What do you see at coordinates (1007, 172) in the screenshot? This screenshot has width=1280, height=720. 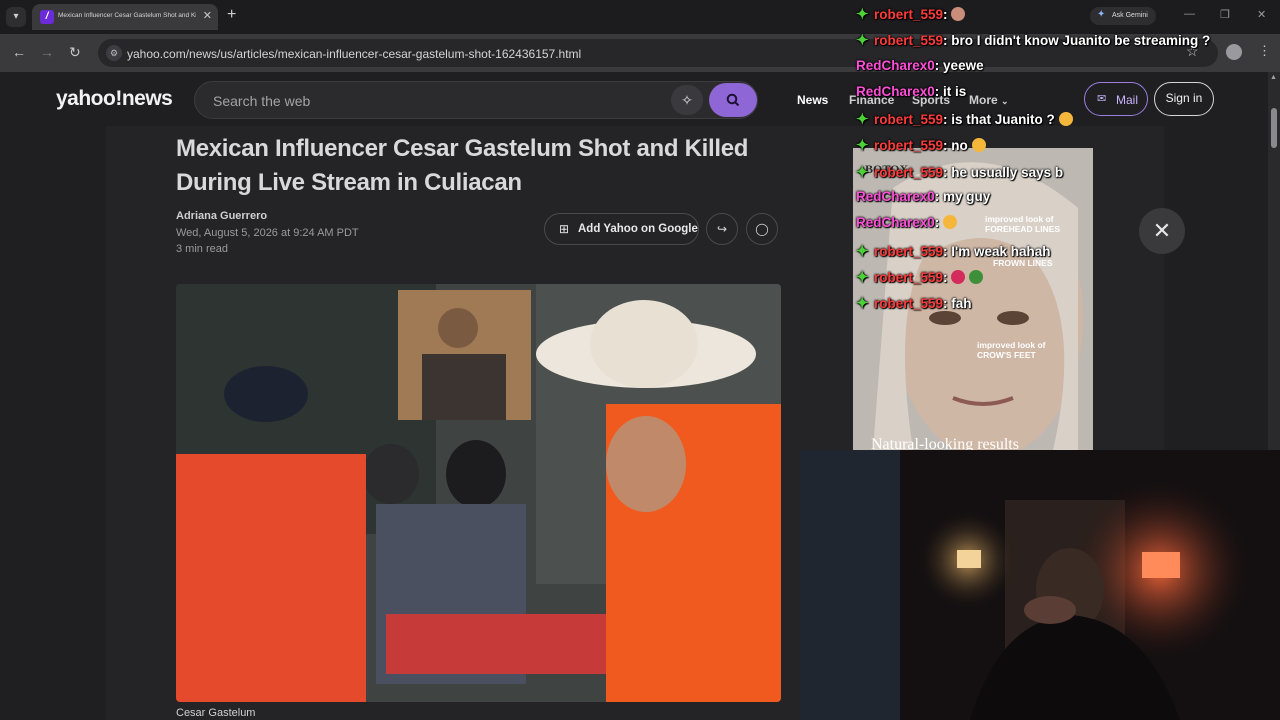 I see `chat-text: he usually says b` at bounding box center [1007, 172].